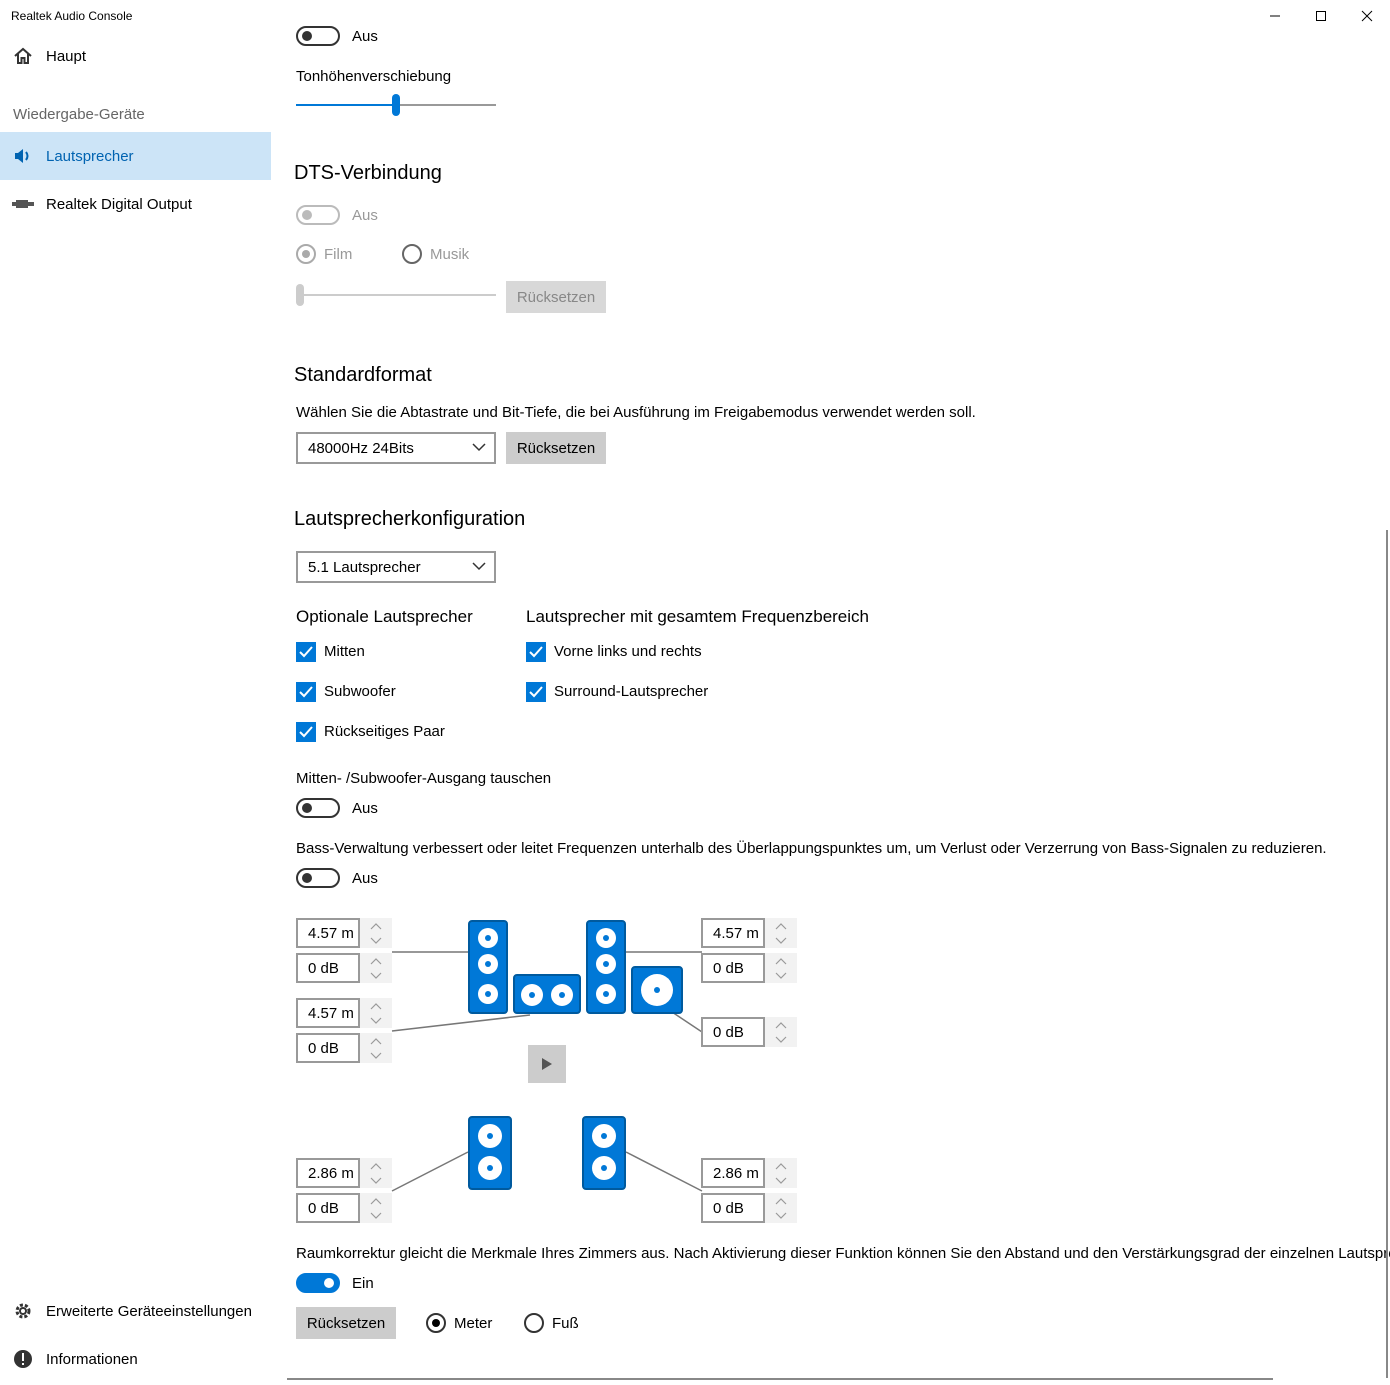 This screenshot has width=1390, height=1385. I want to click on front-right-distance-box: 4.57 m, so click(749, 933).